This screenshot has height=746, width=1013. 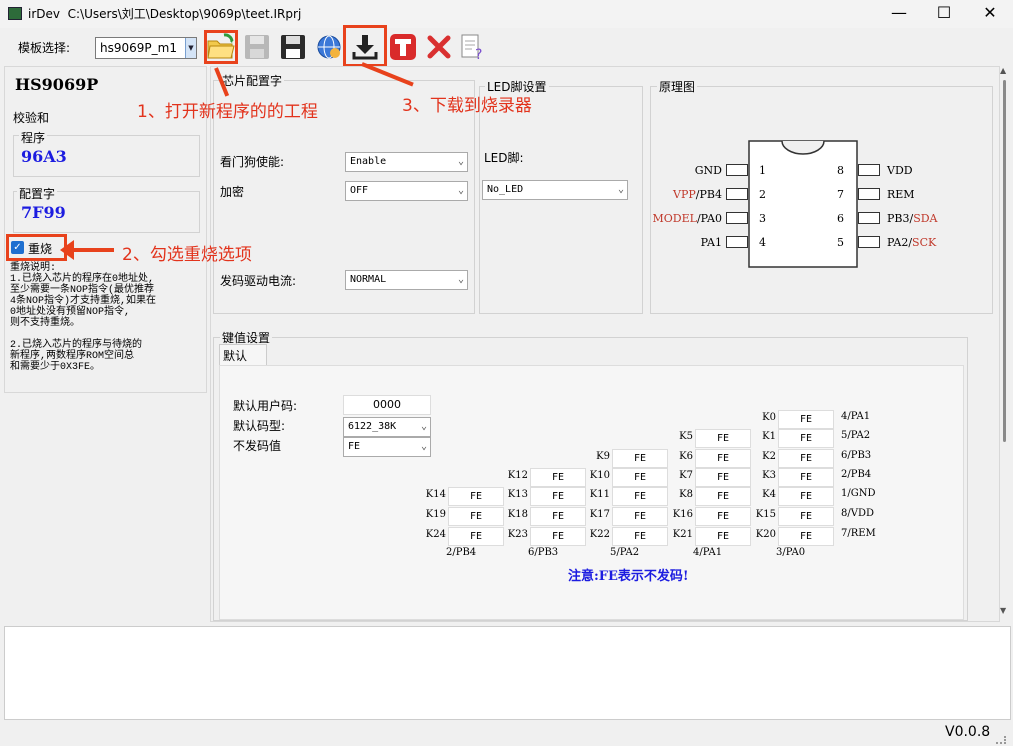 What do you see at coordinates (83, 301) in the screenshot?
I see `note-line: 4条NOP指令)才支持重烧,如果在` at bounding box center [83, 301].